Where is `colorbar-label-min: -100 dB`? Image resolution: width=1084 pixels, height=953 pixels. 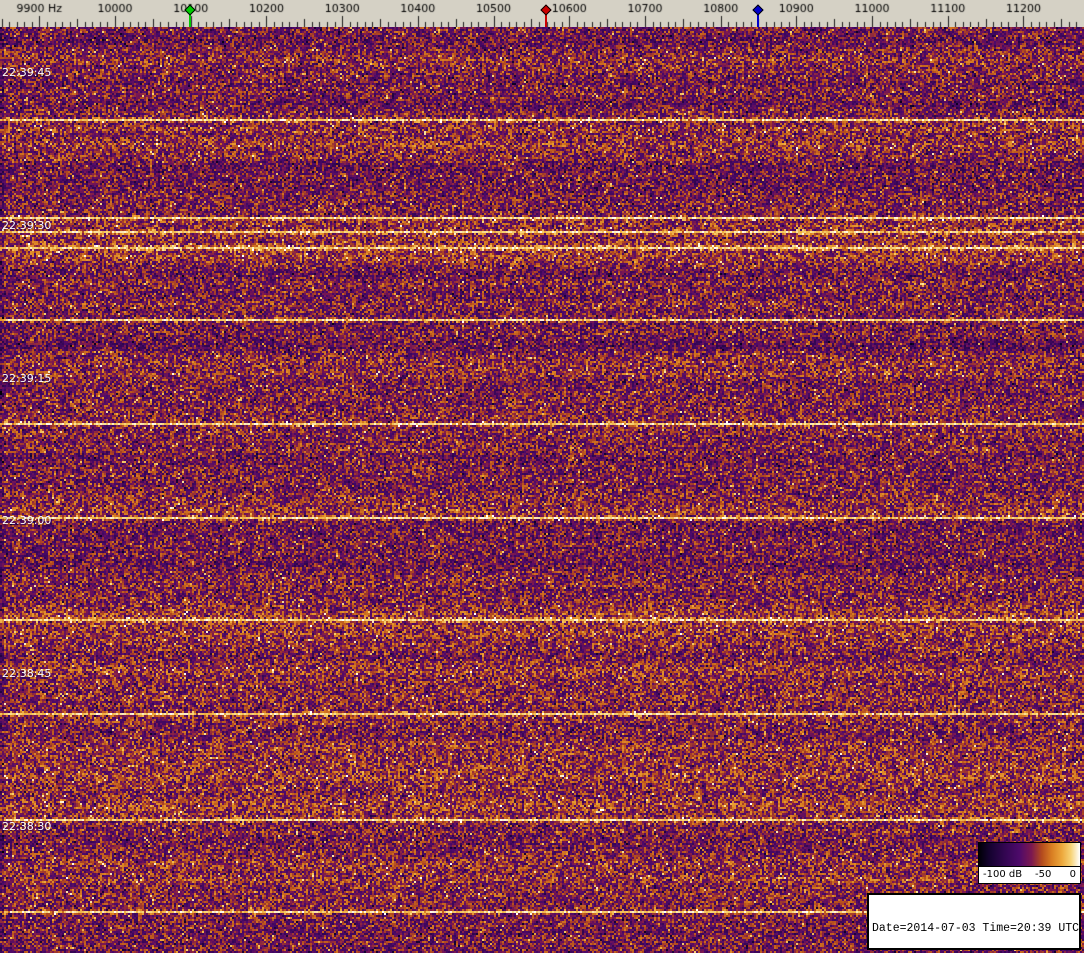 colorbar-label-min: -100 dB is located at coordinates (1003, 874).